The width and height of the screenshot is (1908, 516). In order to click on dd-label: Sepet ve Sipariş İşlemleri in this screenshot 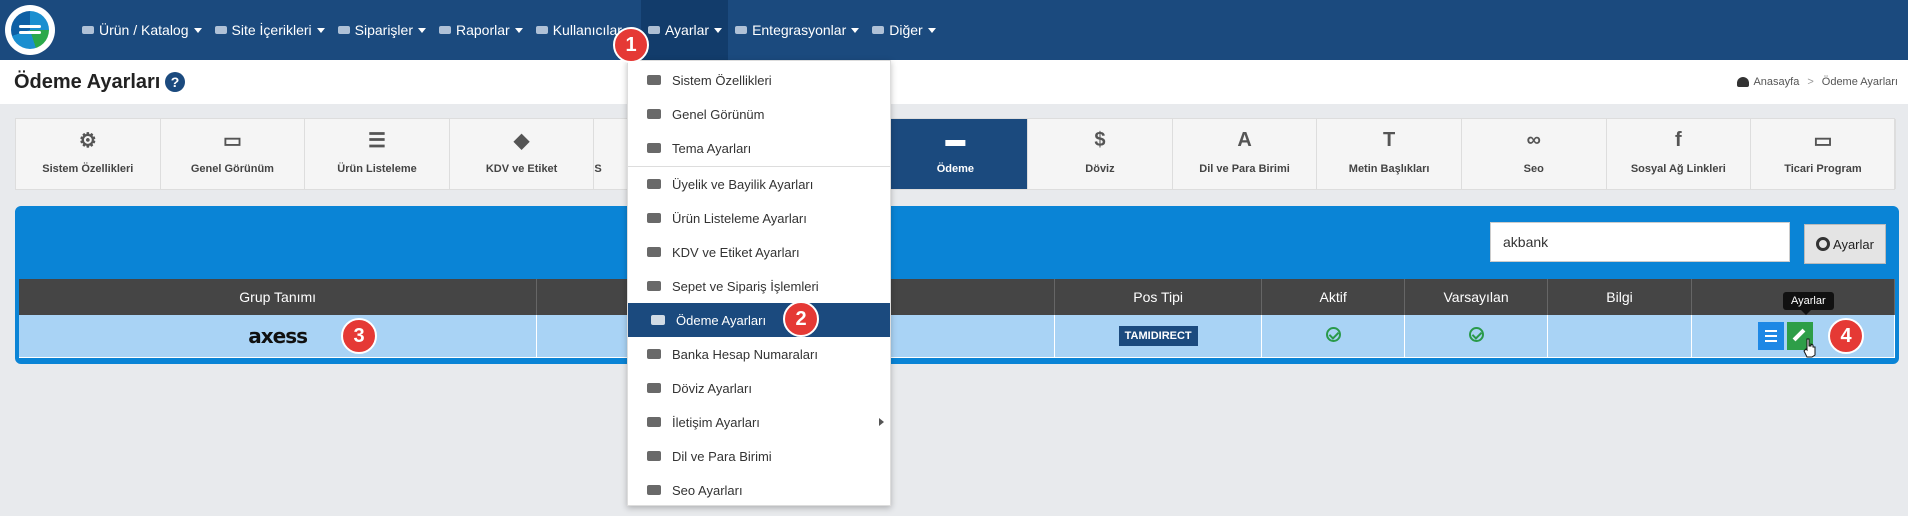, I will do `click(745, 286)`.